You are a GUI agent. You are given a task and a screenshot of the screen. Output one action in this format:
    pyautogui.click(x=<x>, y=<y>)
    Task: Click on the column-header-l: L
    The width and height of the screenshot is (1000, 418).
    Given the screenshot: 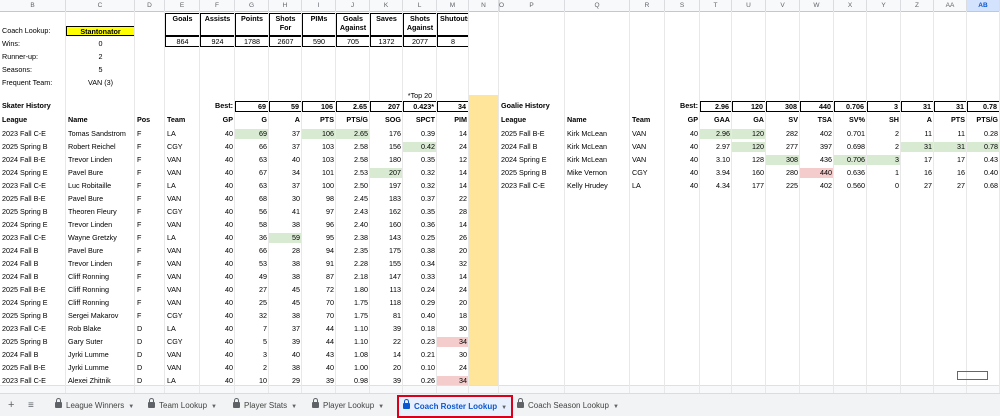 What is the action you would take?
    pyautogui.click(x=420, y=5)
    